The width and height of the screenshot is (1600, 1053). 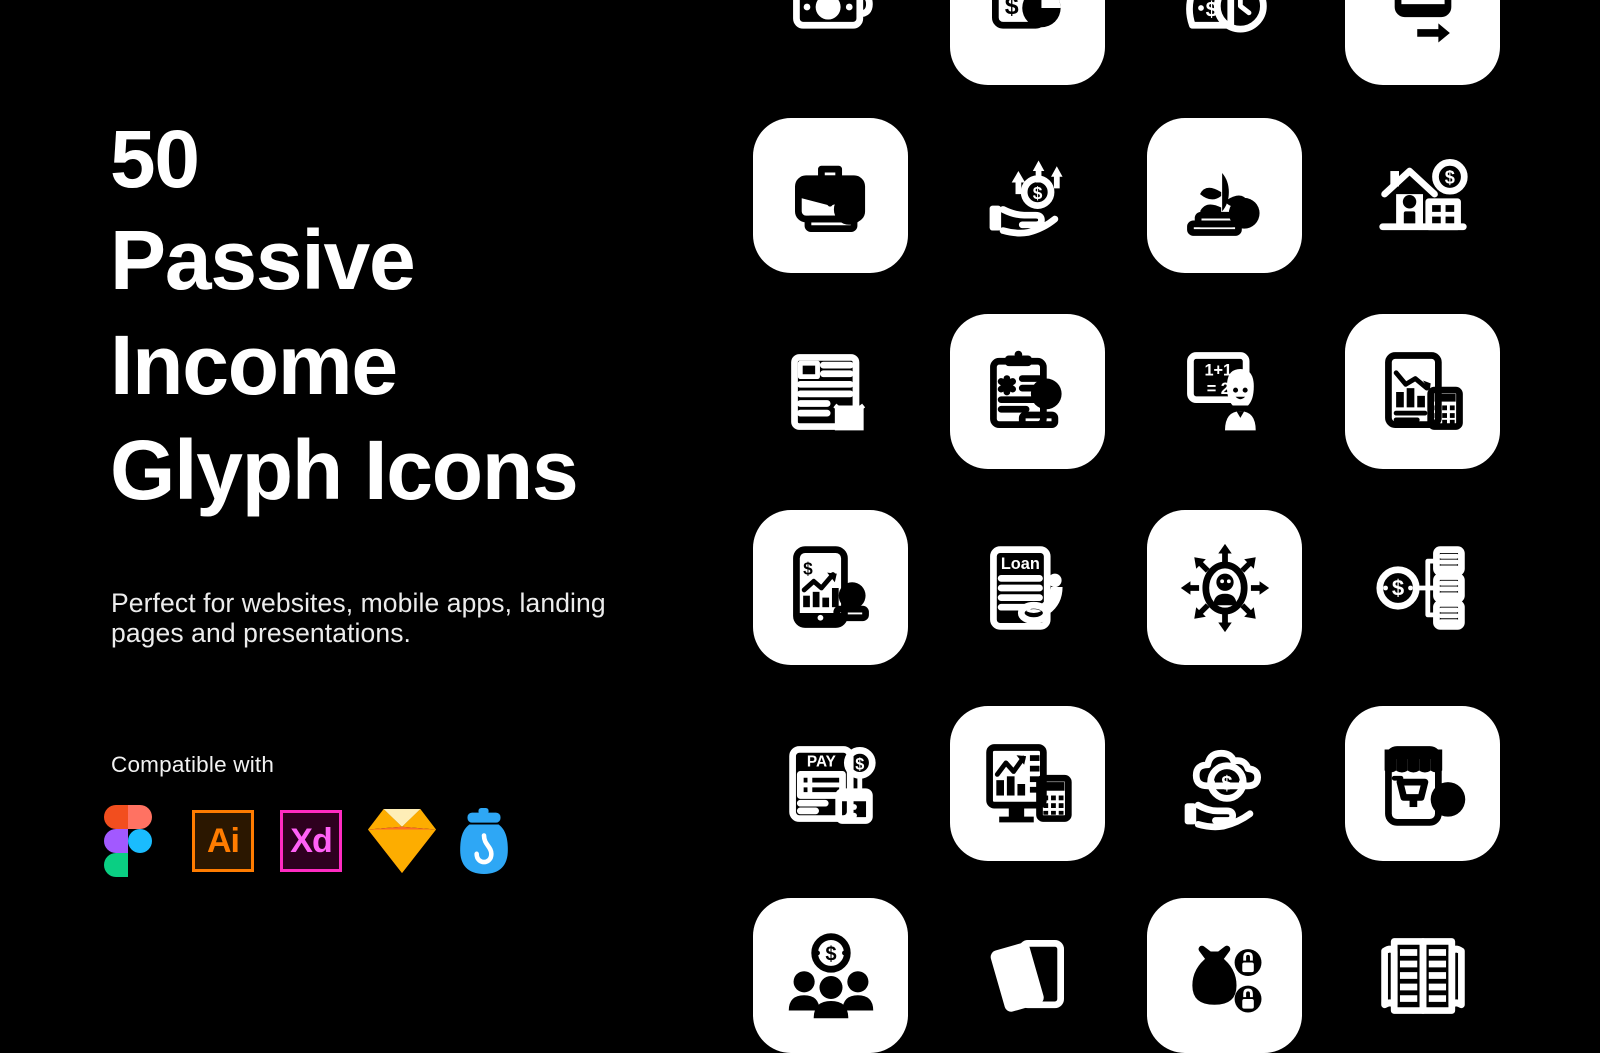 I want to click on icon-cell-house-dollar: $, so click(x=1422, y=195).